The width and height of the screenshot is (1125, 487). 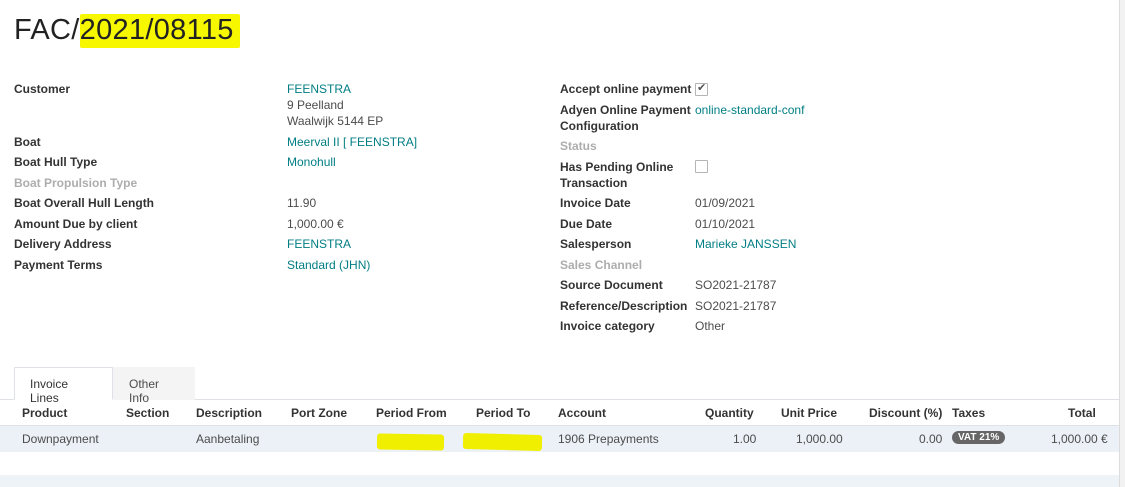 I want to click on hull-length-label: Boat Overall Hull Length, so click(x=84, y=203).